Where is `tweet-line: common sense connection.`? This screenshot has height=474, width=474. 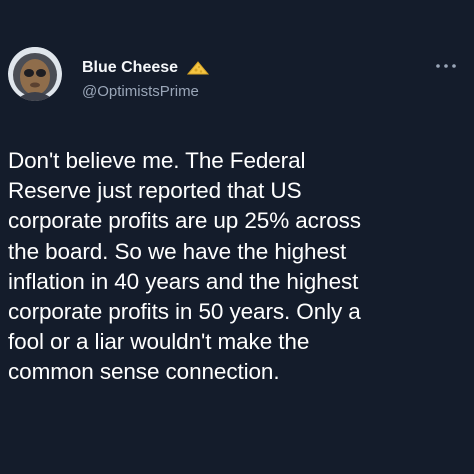
tweet-line: common sense connection. is located at coordinates (144, 372).